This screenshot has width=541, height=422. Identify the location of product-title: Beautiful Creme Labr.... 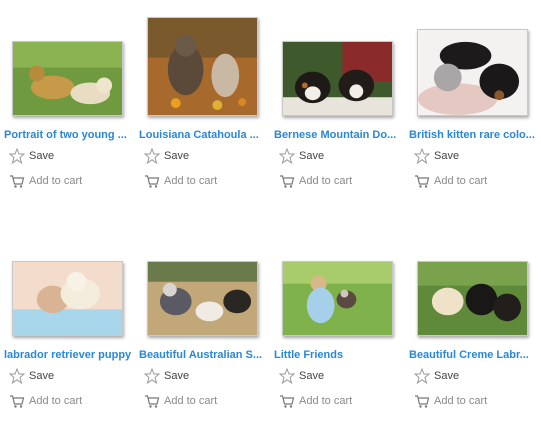
(474, 355).